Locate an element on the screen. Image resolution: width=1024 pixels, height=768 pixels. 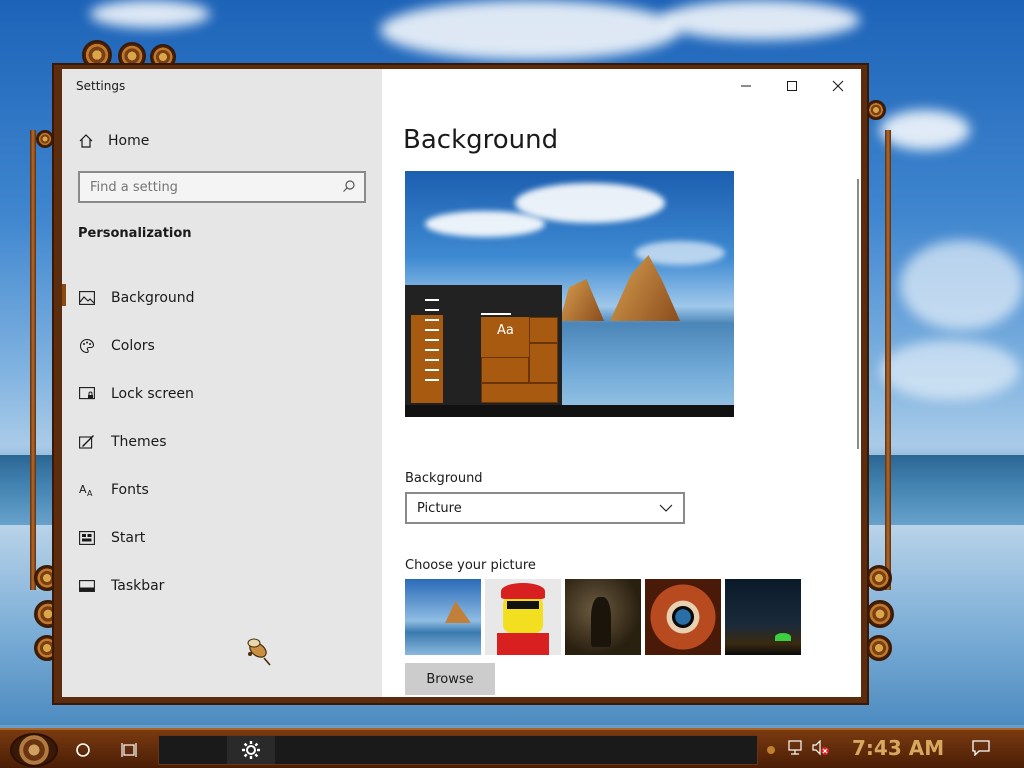
action-center-button is located at coordinates (981, 750).